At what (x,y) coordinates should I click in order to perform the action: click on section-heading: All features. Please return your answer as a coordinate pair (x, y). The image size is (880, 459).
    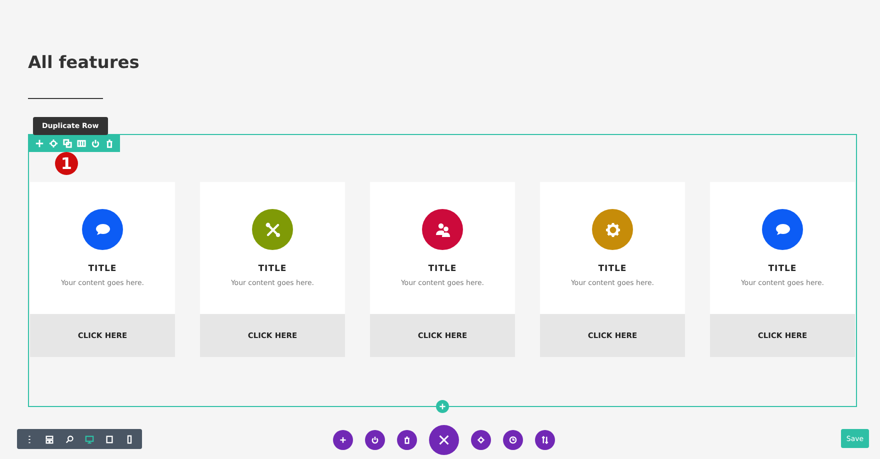
    Looking at the image, I should click on (84, 63).